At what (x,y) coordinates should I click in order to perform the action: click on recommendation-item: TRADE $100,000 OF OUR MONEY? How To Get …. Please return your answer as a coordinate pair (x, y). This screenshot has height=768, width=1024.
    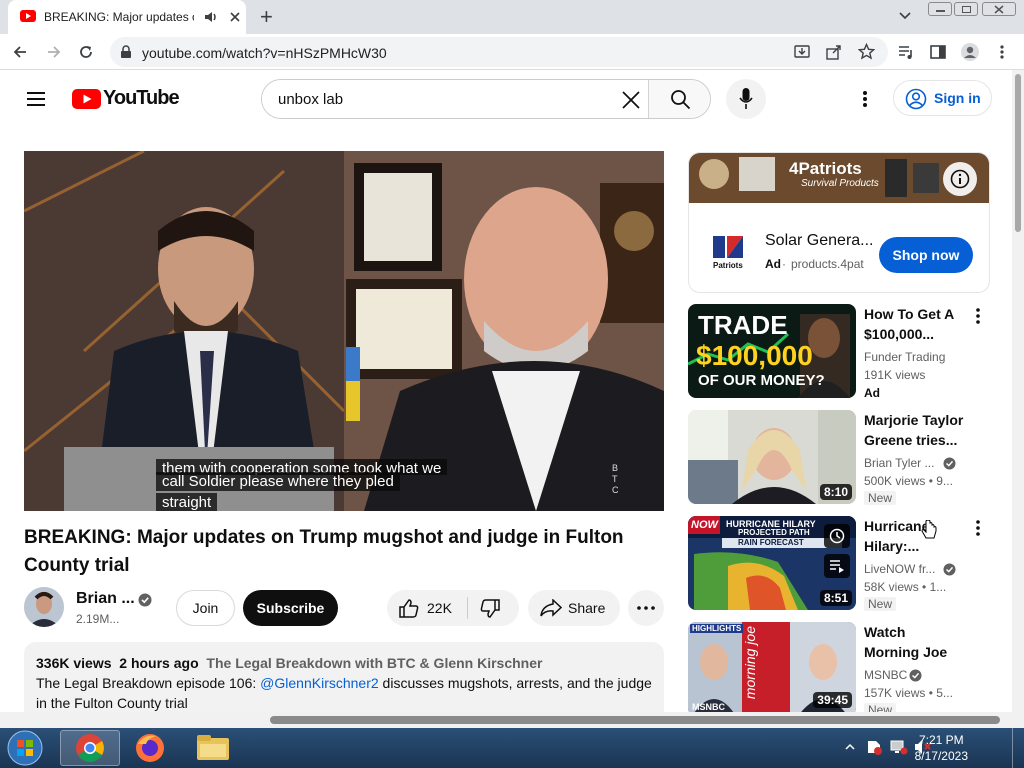
    Looking at the image, I should click on (838, 352).